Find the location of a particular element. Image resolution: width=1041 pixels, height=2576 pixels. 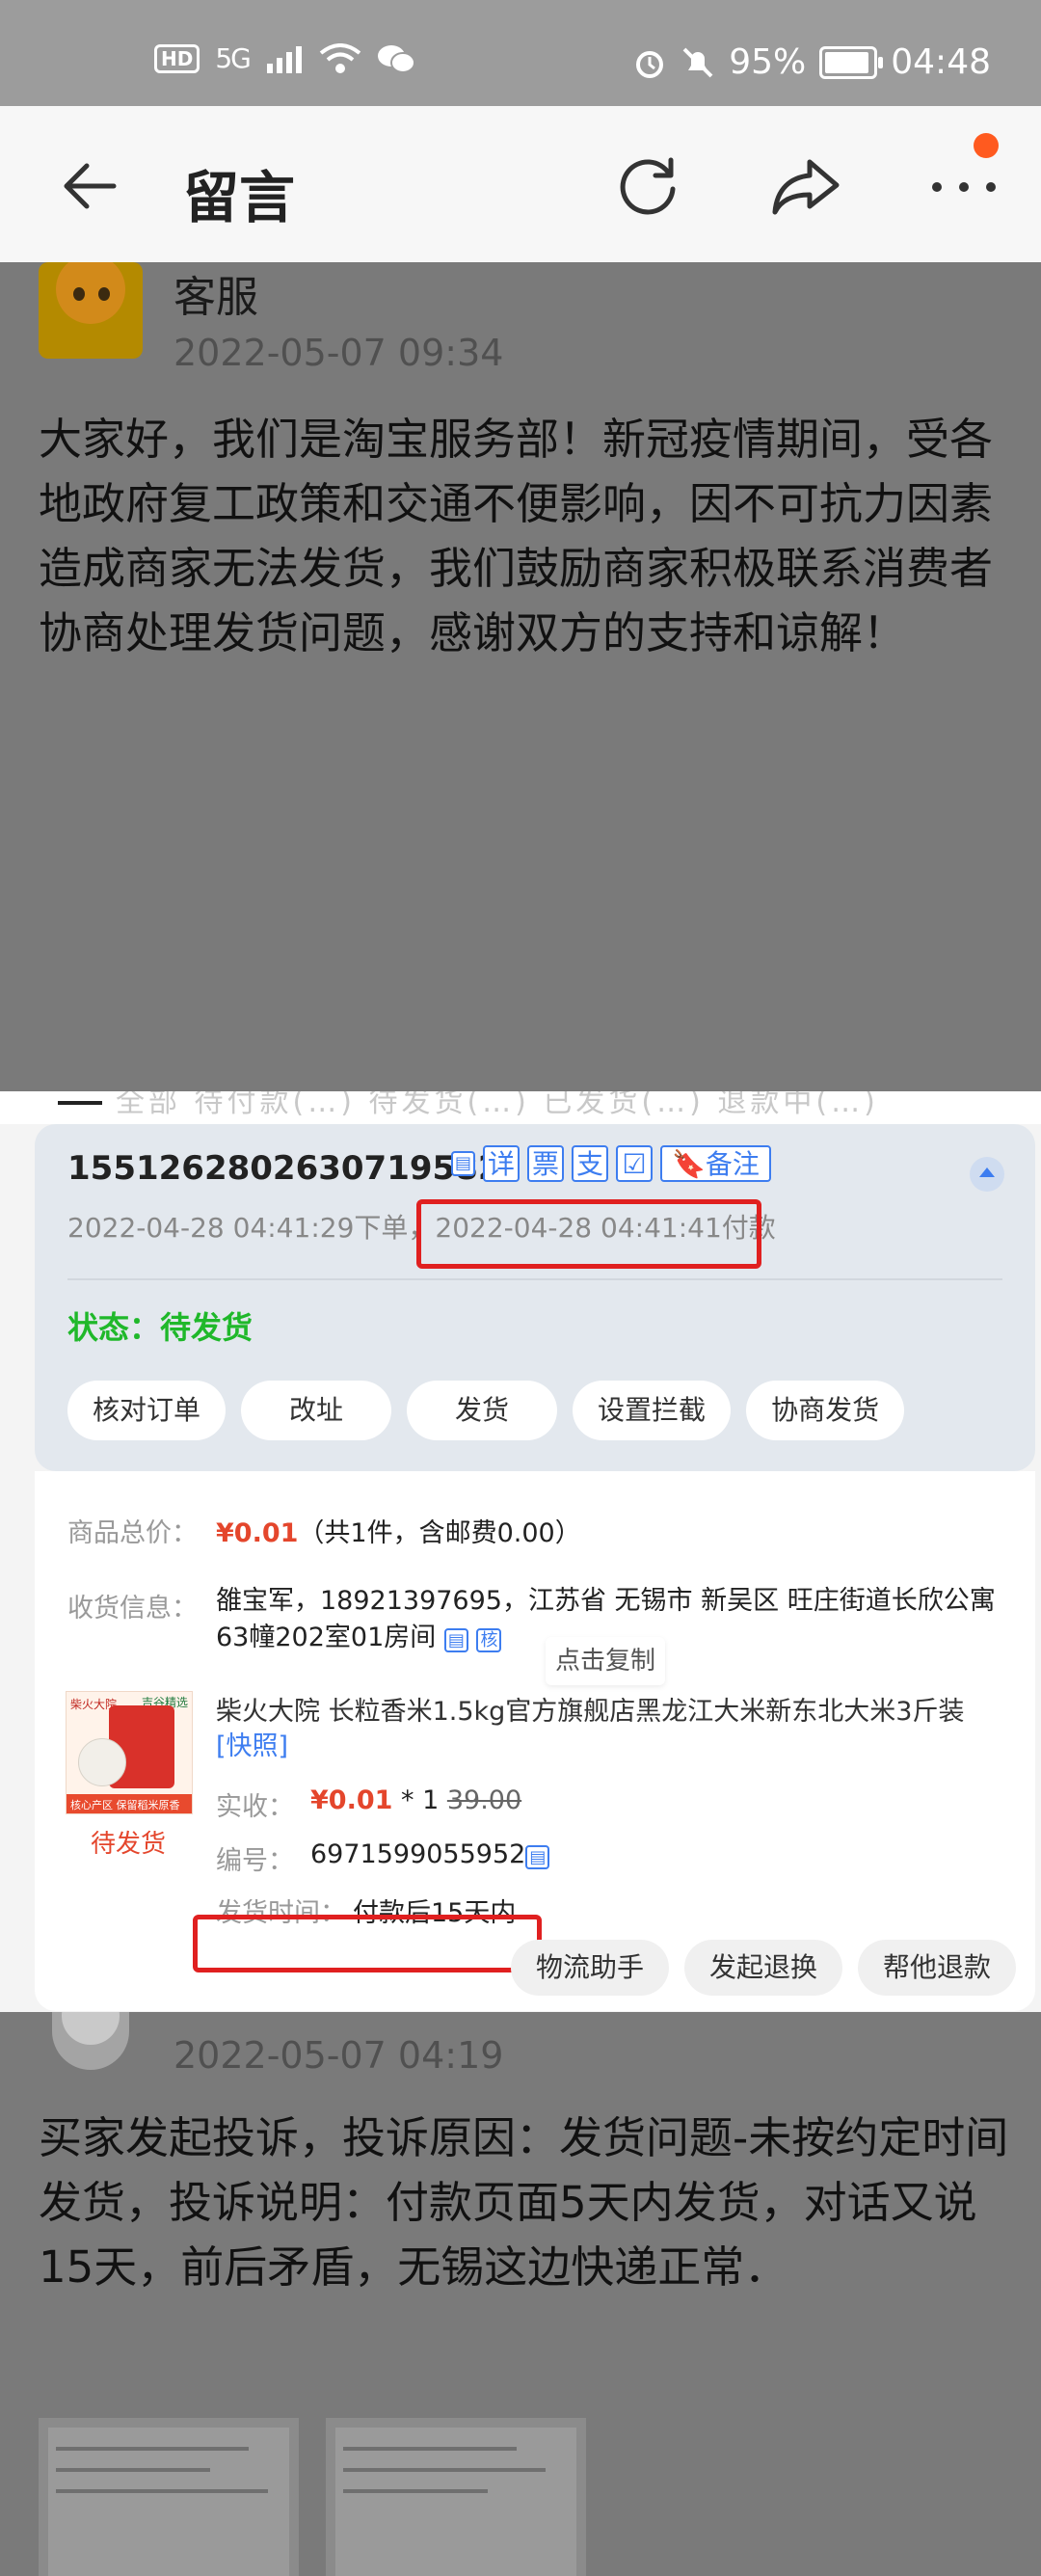

avatar-customer-service is located at coordinates (91, 311).